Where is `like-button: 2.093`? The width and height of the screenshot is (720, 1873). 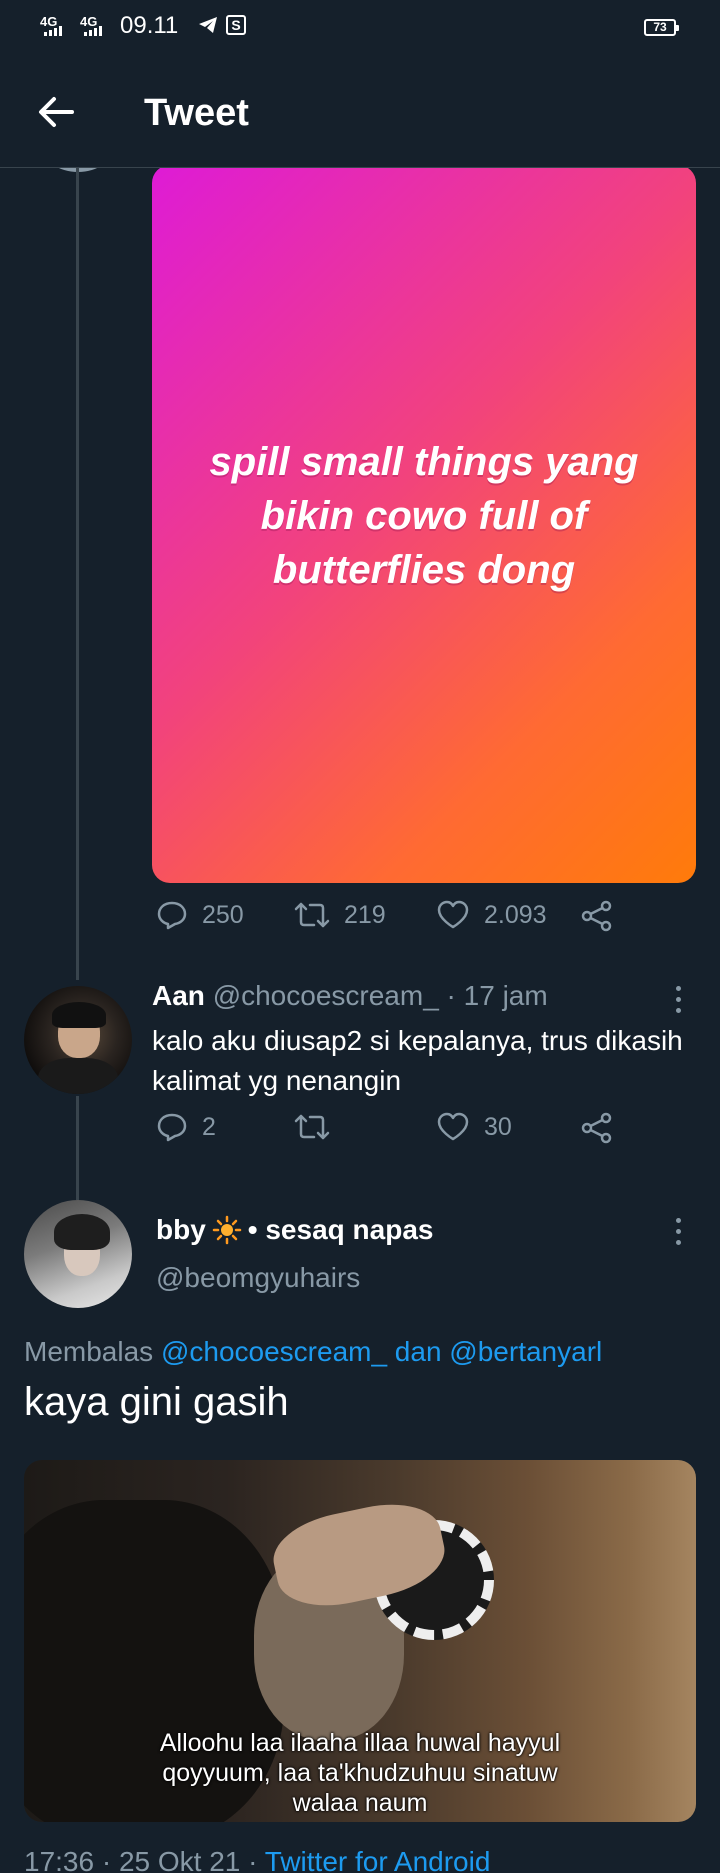 like-button: 2.093 is located at coordinates (491, 915).